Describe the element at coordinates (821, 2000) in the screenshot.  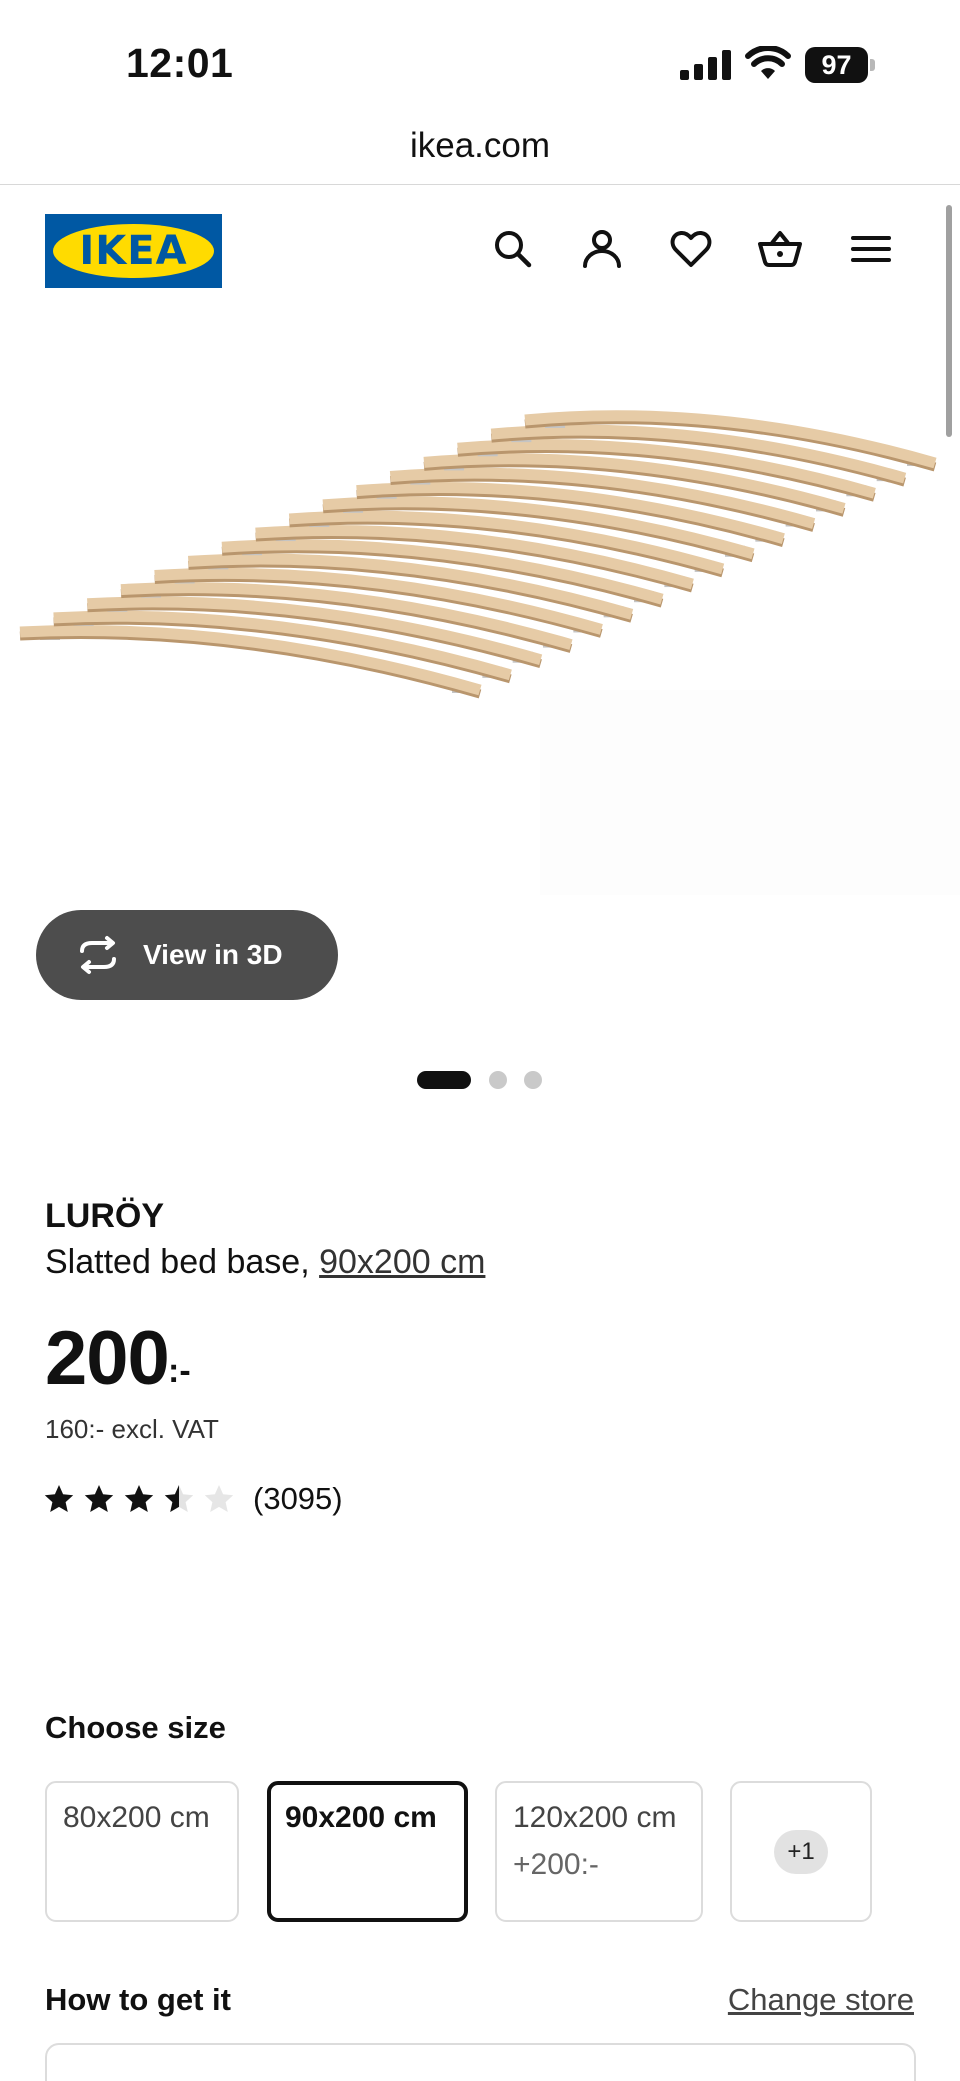
I see `change-store-link: Change store` at that location.